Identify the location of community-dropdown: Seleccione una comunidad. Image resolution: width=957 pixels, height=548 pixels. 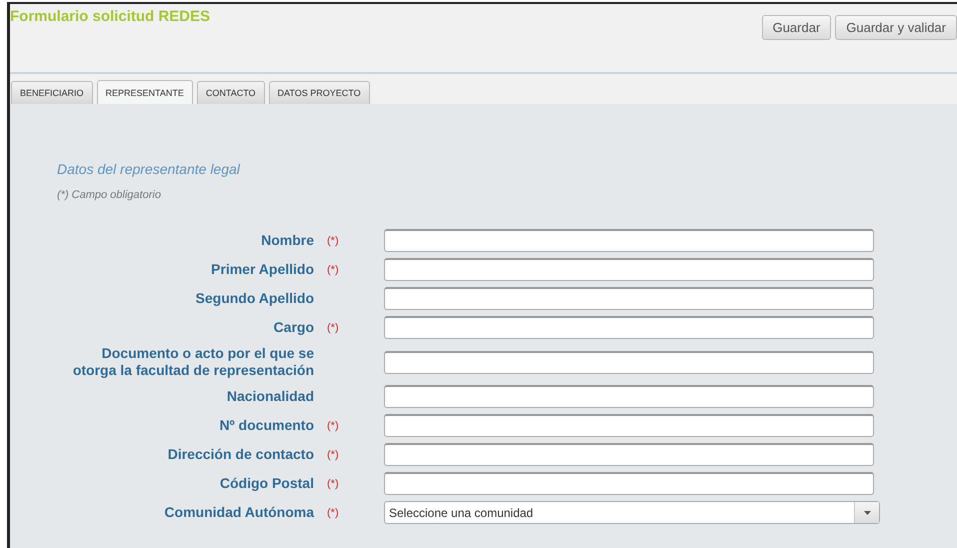
(632, 512).